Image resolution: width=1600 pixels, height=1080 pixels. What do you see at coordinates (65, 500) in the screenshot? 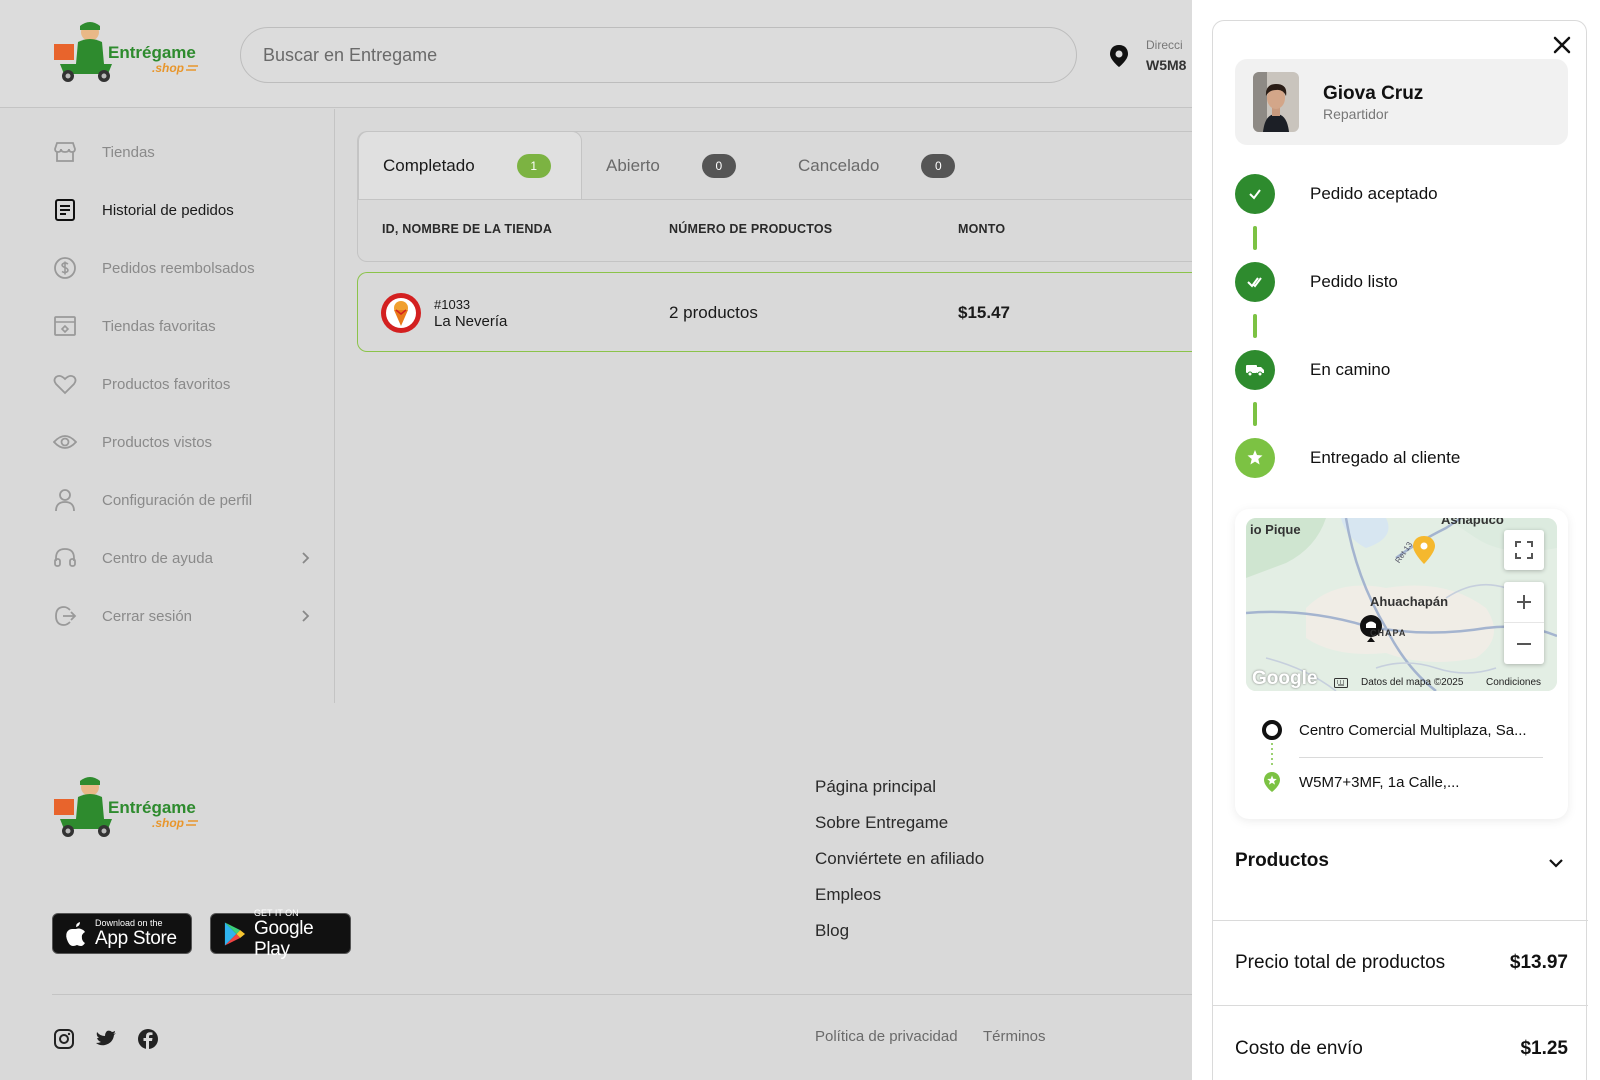
I see `user-icon` at bounding box center [65, 500].